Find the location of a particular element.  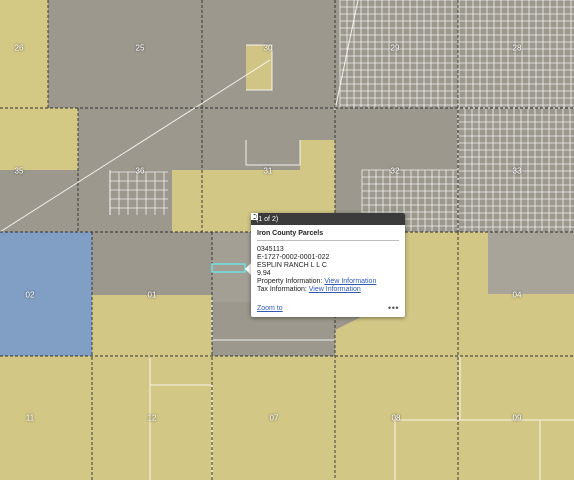

section-label: 30 is located at coordinates (268, 48).